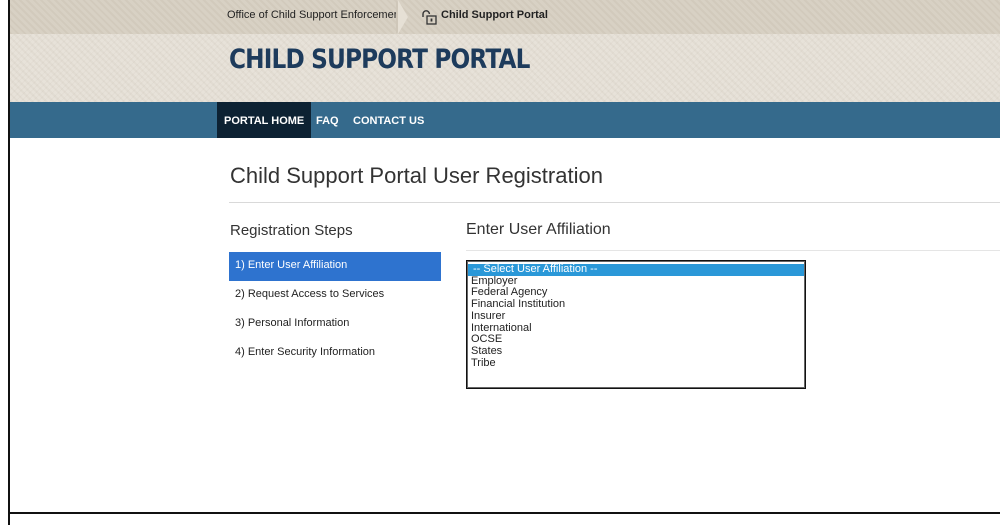 The image size is (1000, 525). Describe the element at coordinates (733, 250) in the screenshot. I see `section-divider` at that location.